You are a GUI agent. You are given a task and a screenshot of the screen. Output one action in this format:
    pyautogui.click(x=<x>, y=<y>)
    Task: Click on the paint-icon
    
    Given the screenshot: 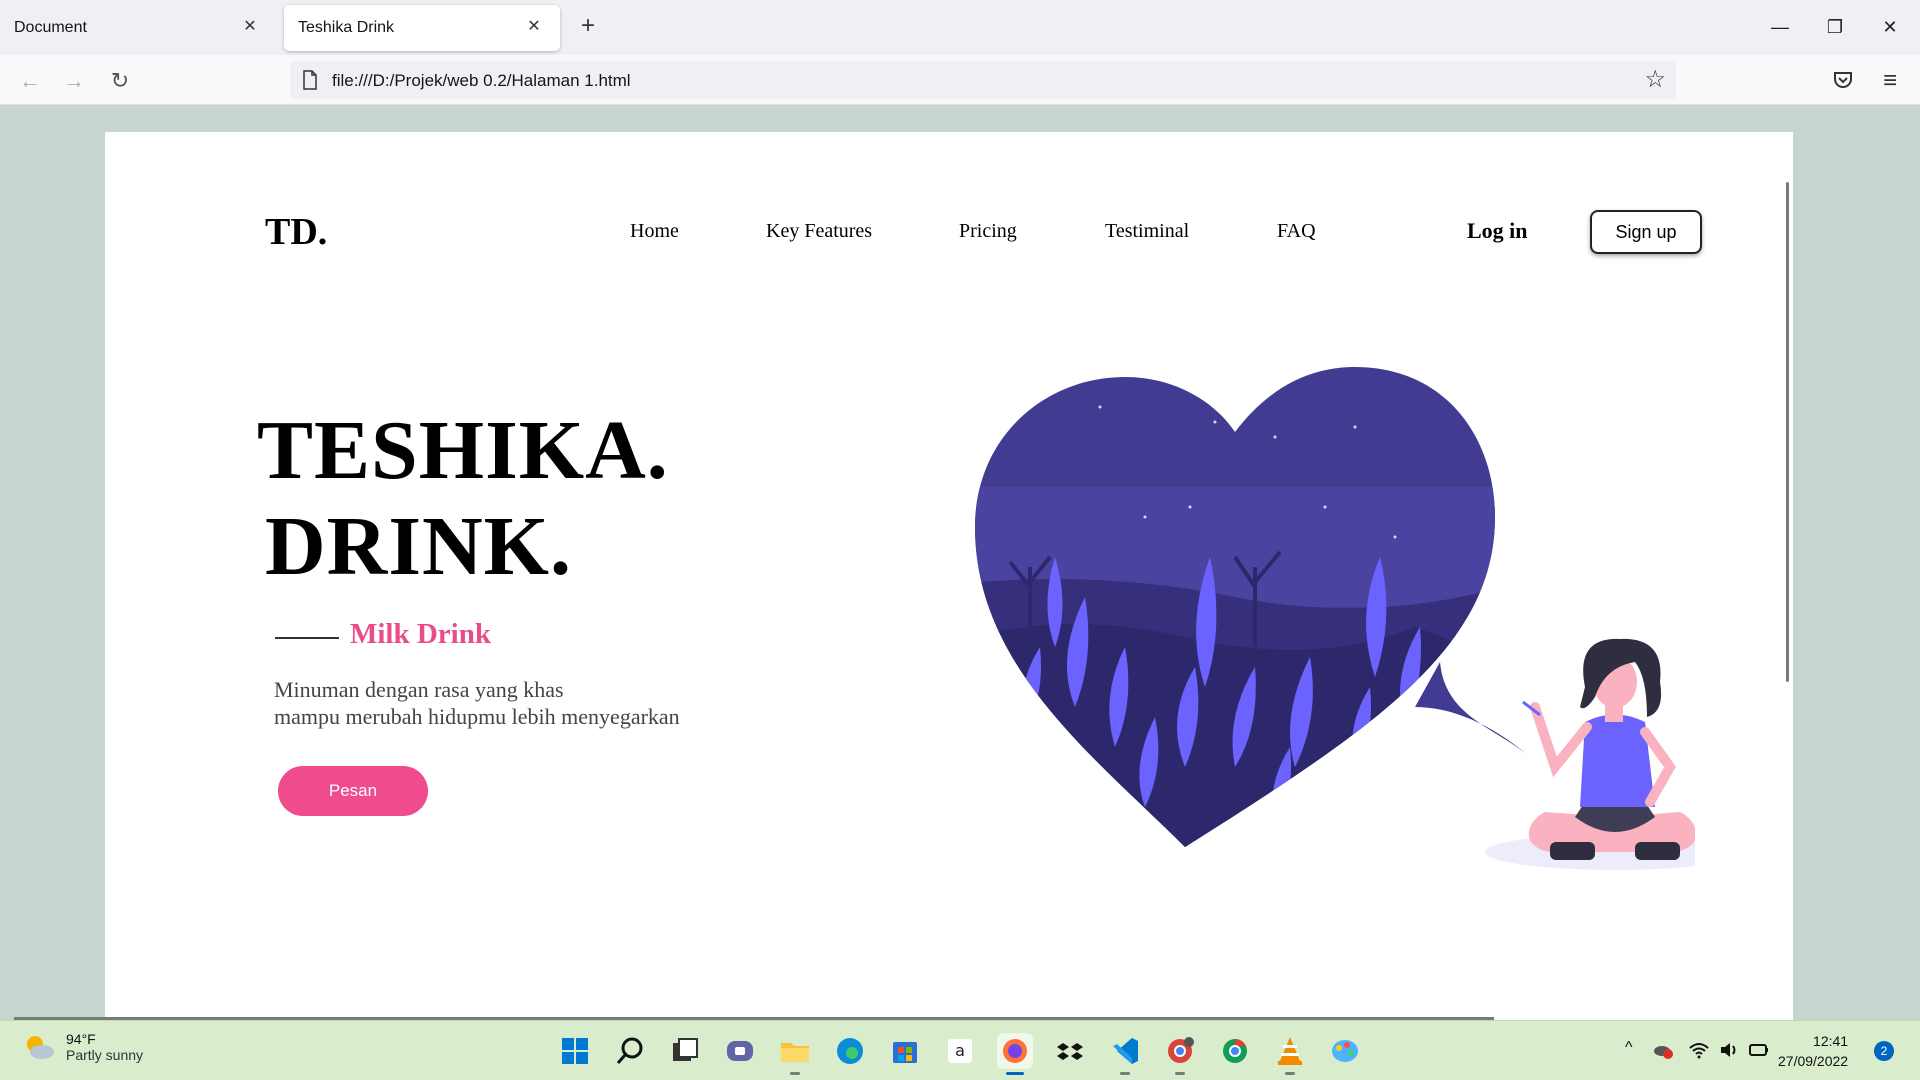 What is the action you would take?
    pyautogui.click(x=1345, y=1051)
    